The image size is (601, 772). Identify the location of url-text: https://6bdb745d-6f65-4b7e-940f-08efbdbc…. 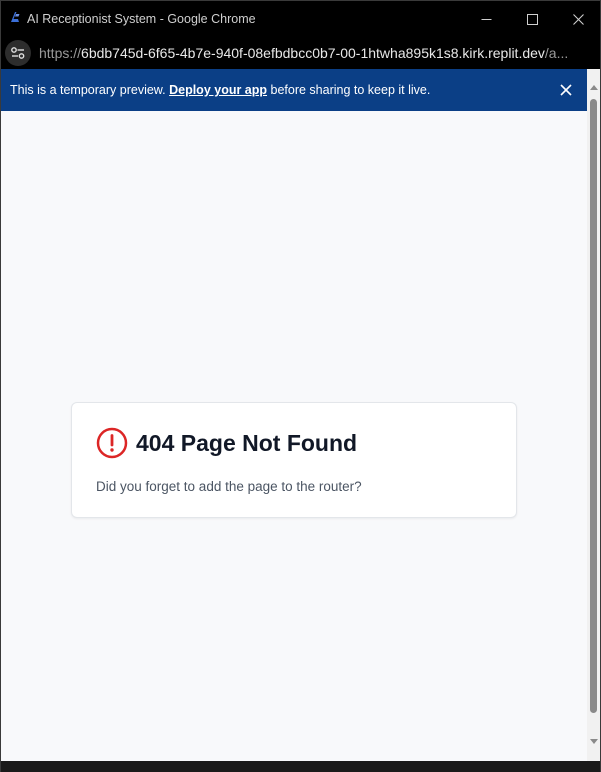
(303, 53).